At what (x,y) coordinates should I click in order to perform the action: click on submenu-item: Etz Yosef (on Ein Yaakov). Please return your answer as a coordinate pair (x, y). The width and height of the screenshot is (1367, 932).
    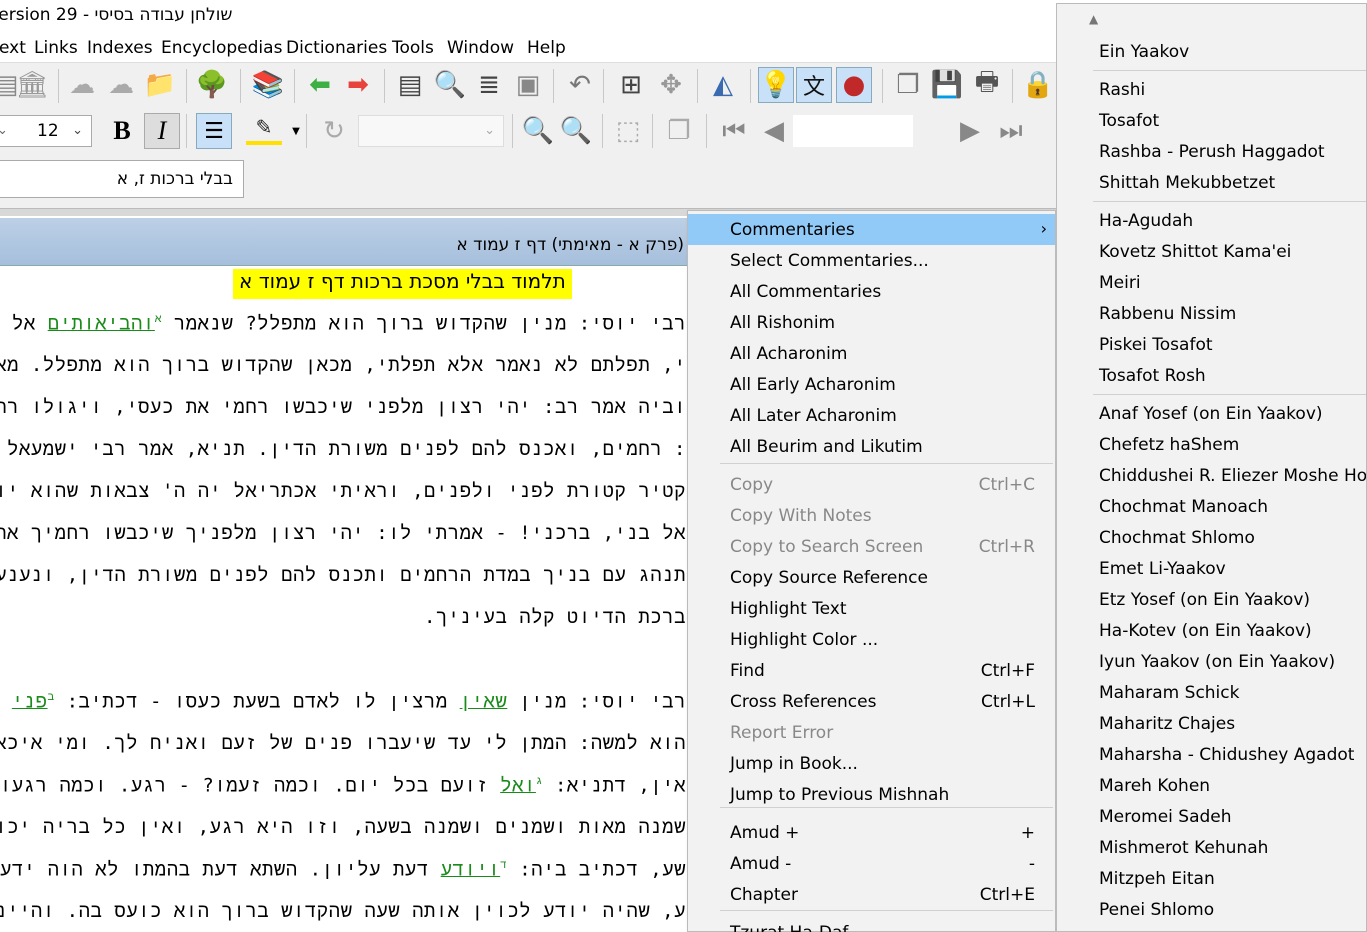
    Looking at the image, I should click on (1204, 600).